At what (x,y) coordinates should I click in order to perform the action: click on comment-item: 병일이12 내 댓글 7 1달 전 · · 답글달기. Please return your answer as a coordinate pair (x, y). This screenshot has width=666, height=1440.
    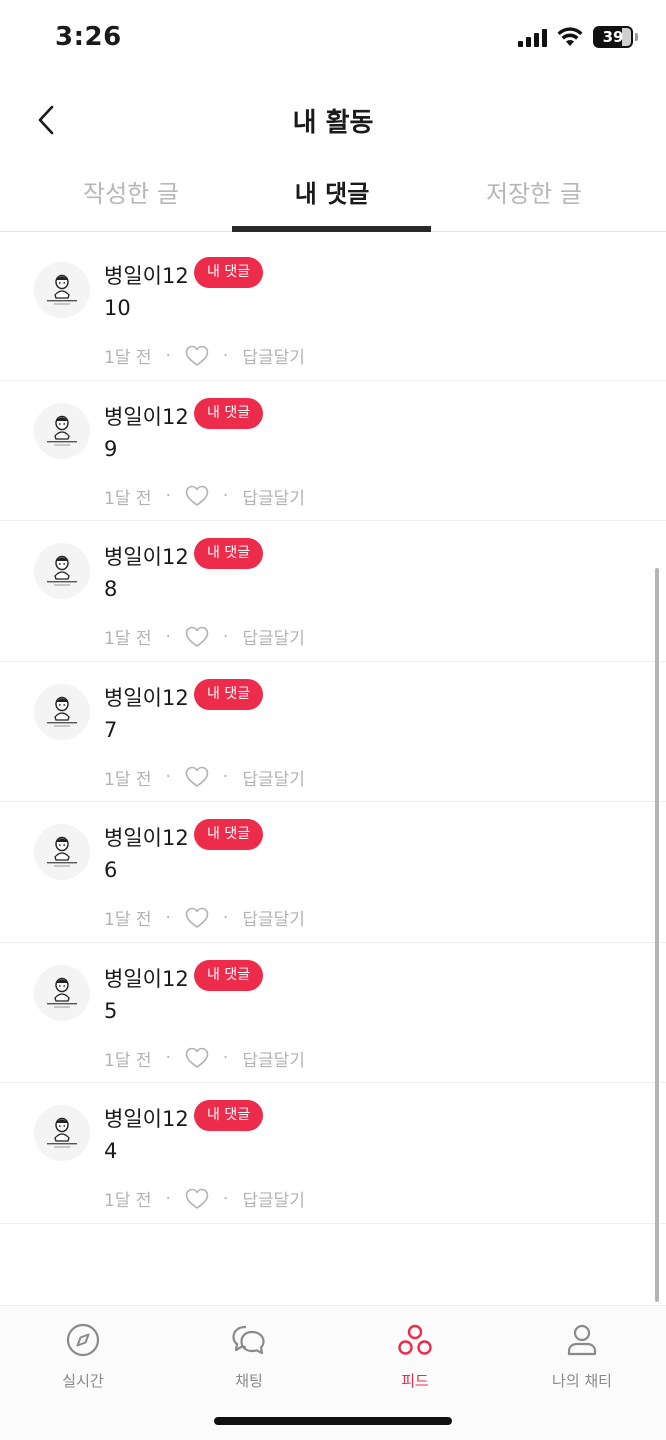
    Looking at the image, I should click on (333, 732).